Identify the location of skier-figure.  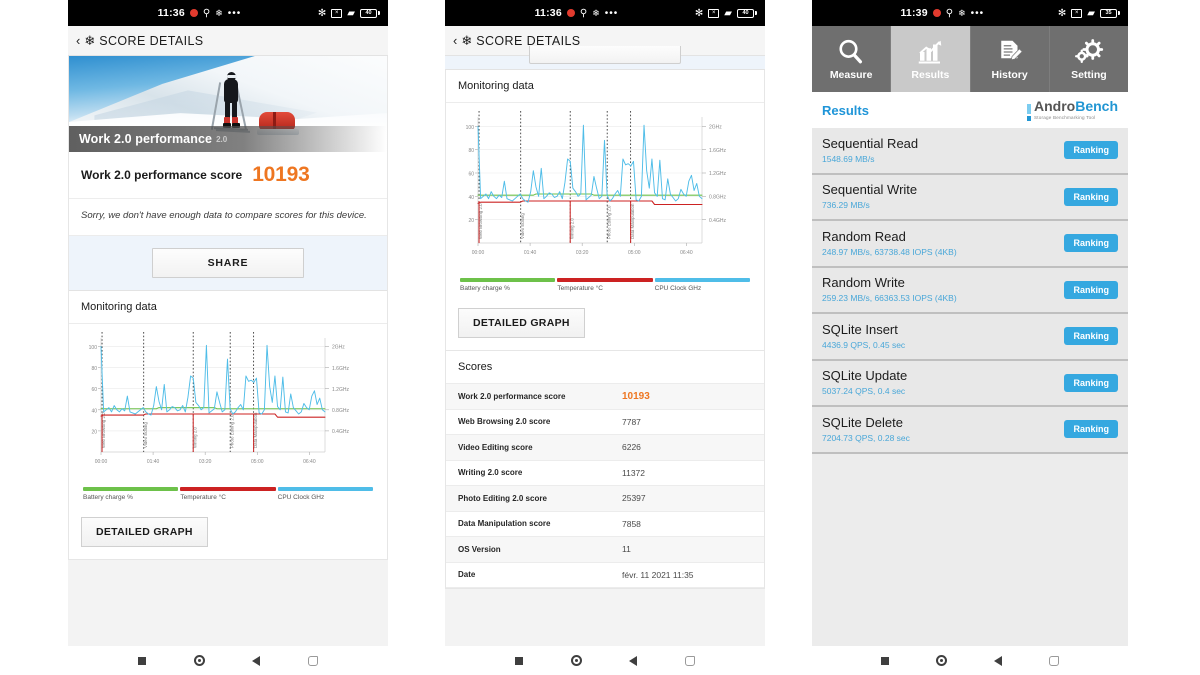
(231, 102).